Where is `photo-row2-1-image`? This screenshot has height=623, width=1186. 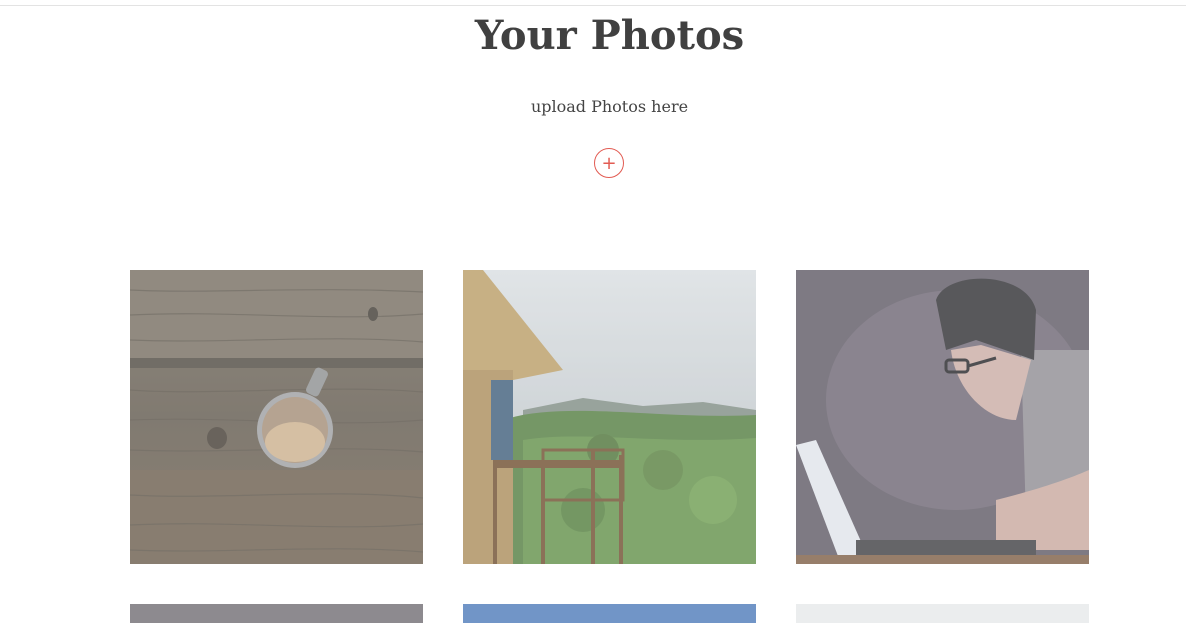
photo-row2-1-image is located at coordinates (276, 613).